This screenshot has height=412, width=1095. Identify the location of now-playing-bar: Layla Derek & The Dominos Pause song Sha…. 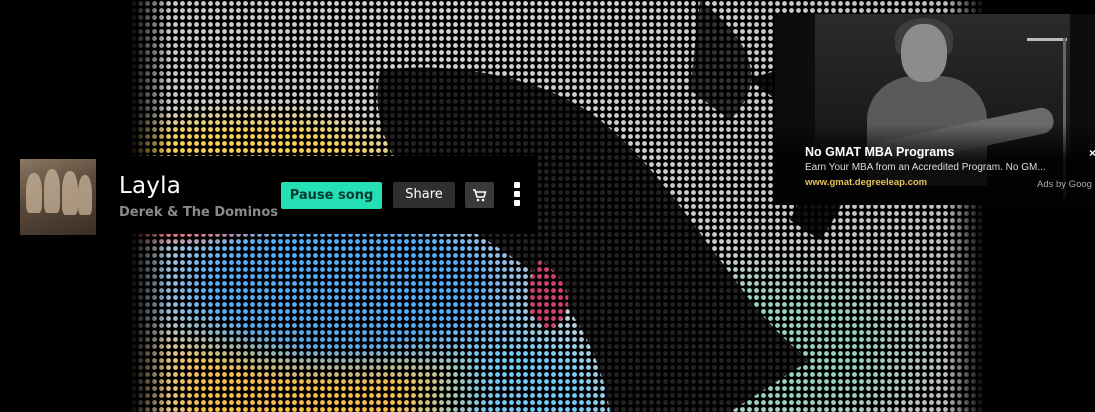
(269, 195).